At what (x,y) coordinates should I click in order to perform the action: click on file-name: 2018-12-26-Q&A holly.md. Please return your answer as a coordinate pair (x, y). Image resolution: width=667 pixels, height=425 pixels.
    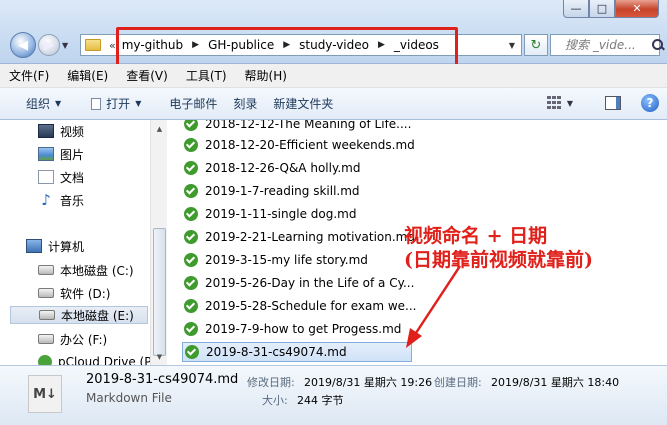
    Looking at the image, I should click on (283, 168).